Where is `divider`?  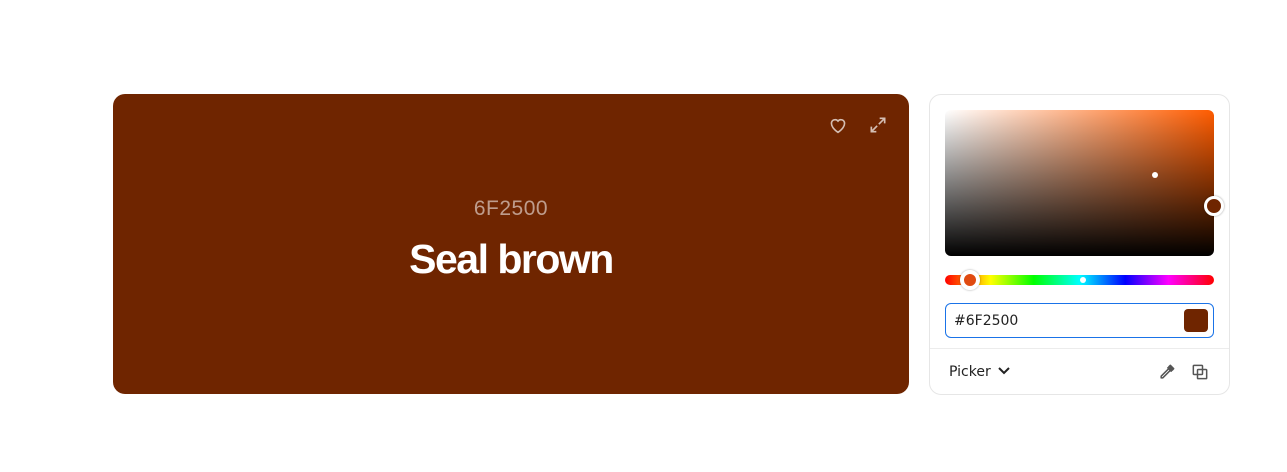
divider is located at coordinates (1079, 348).